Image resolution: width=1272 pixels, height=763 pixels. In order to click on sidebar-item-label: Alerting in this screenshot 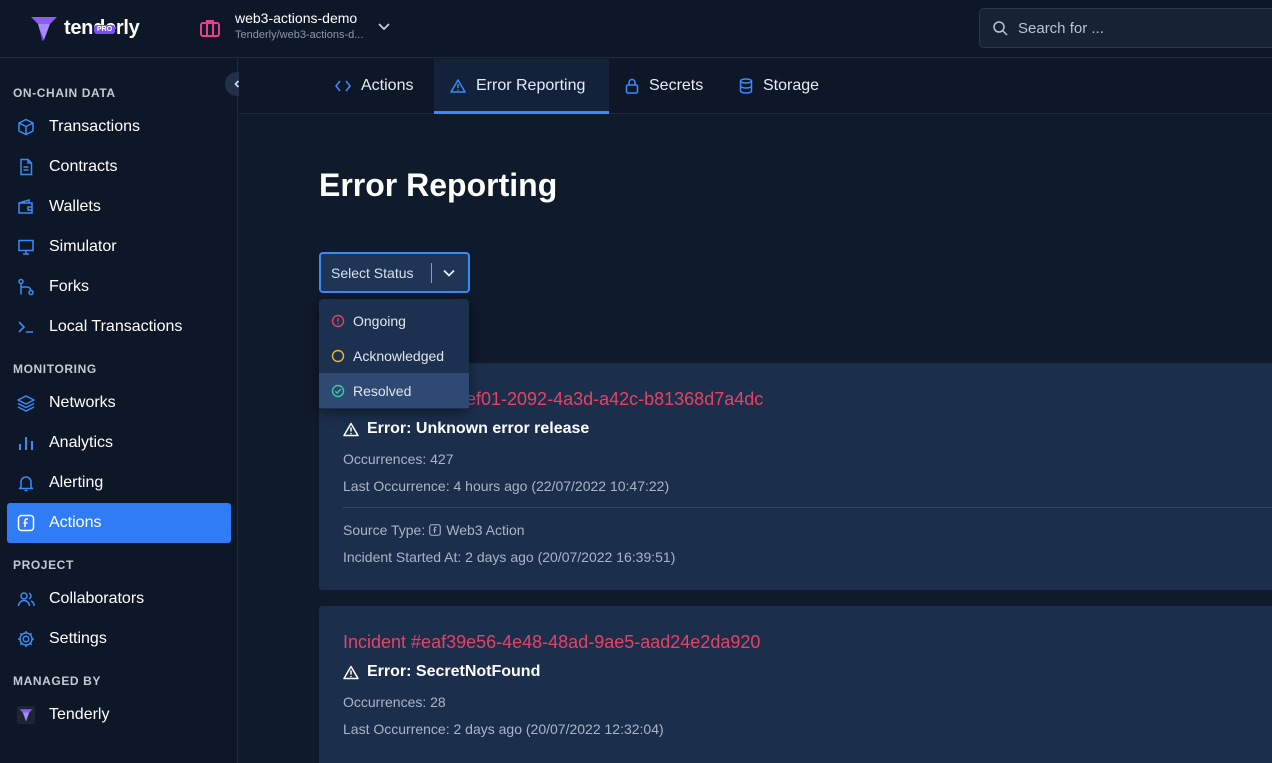, I will do `click(76, 482)`.